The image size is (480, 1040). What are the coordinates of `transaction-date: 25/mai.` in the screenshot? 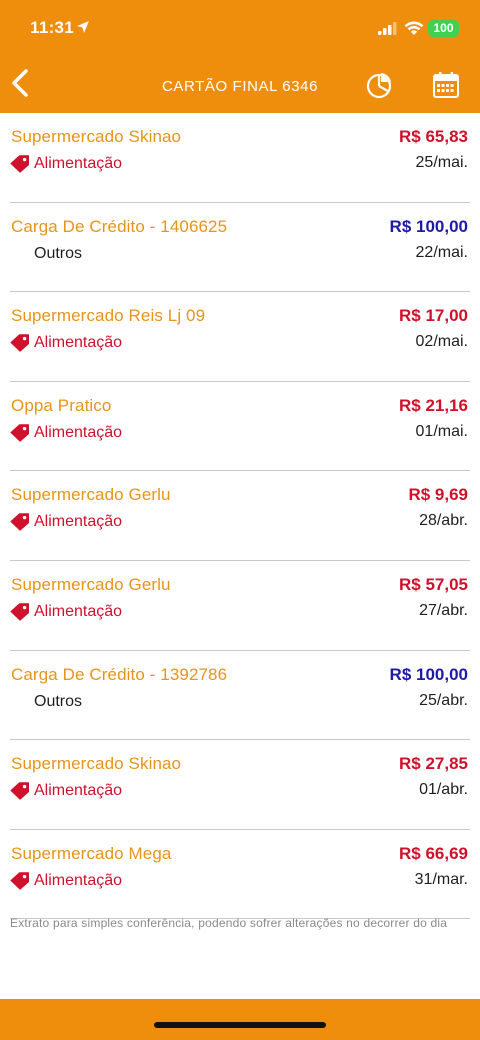 It's located at (441, 162).